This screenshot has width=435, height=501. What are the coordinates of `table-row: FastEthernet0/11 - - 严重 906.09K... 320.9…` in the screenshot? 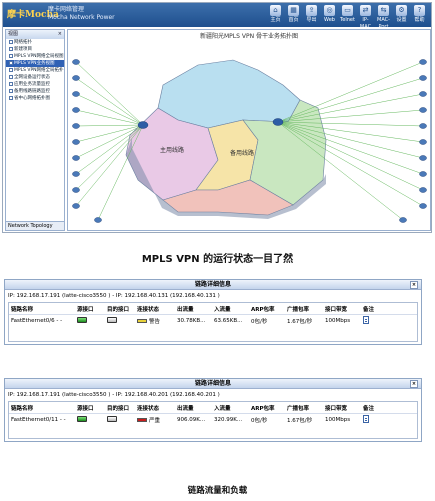 It's located at (213, 420).